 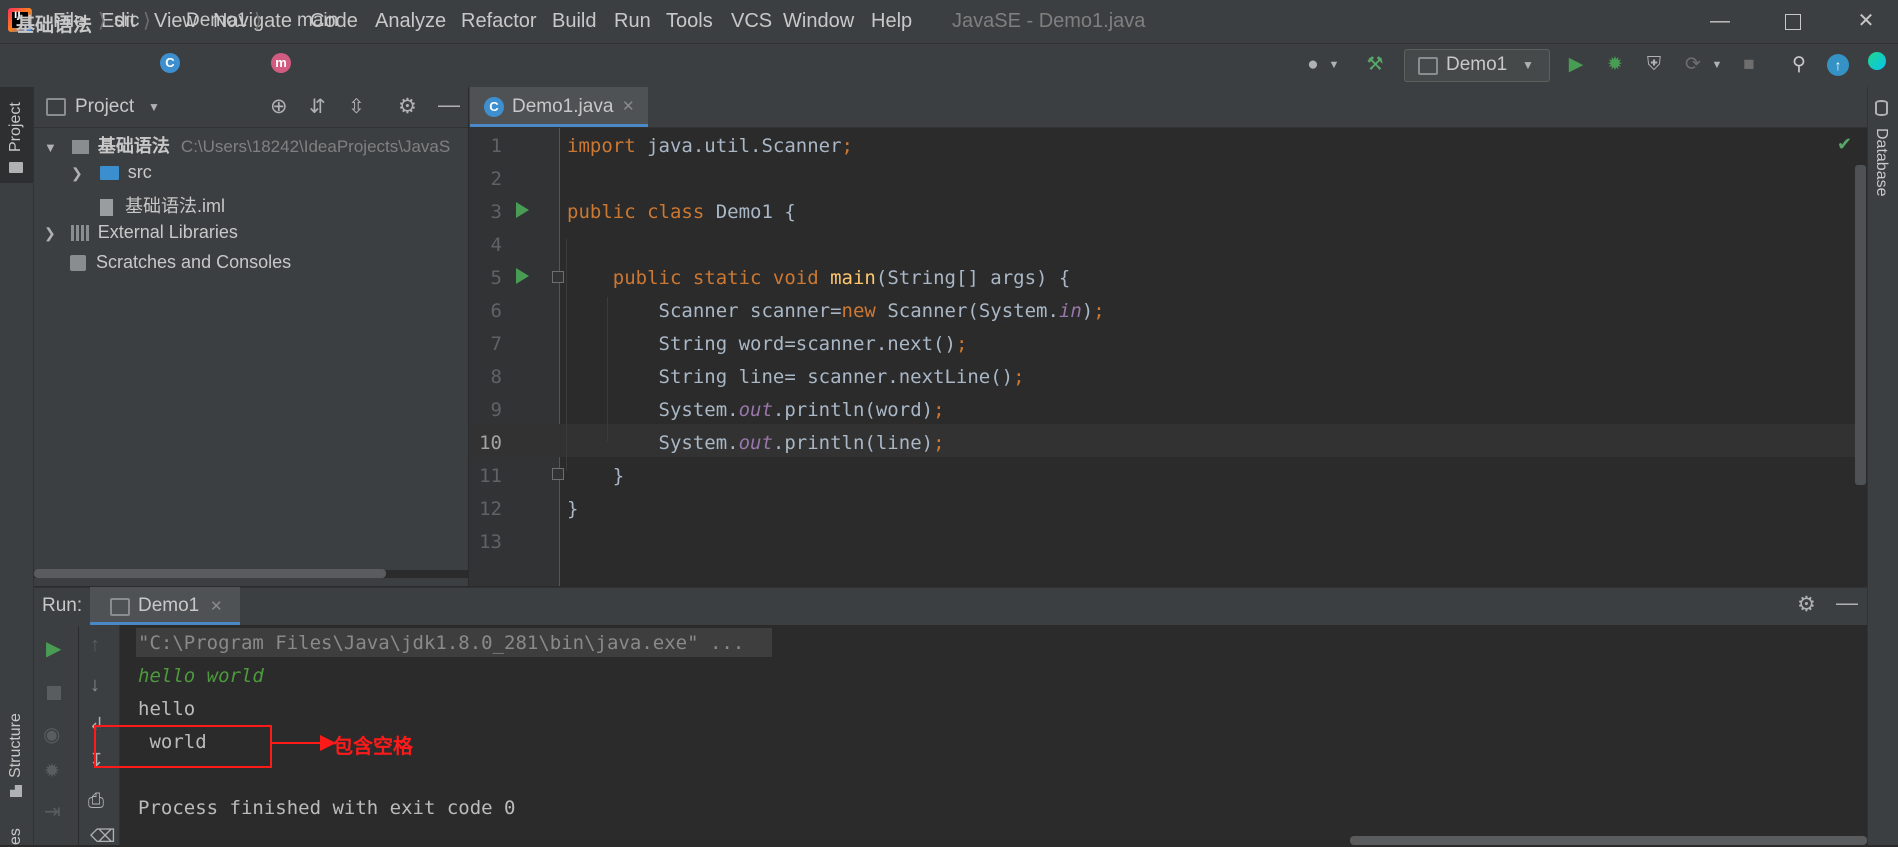 I want to click on collapse-all-icon: ⇳, so click(x=356, y=106).